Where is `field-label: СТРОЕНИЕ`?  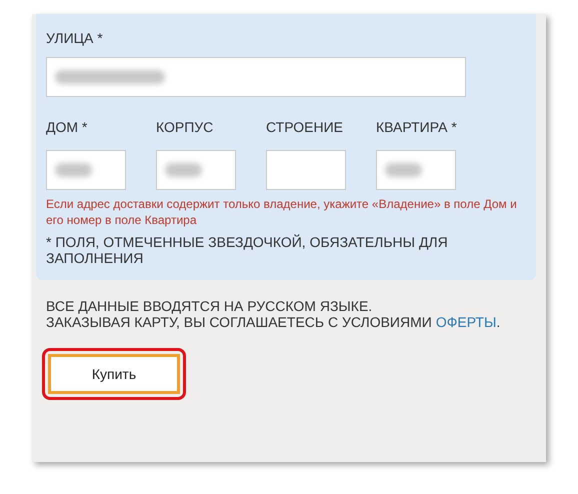
field-label: СТРОЕНИЕ is located at coordinates (305, 127).